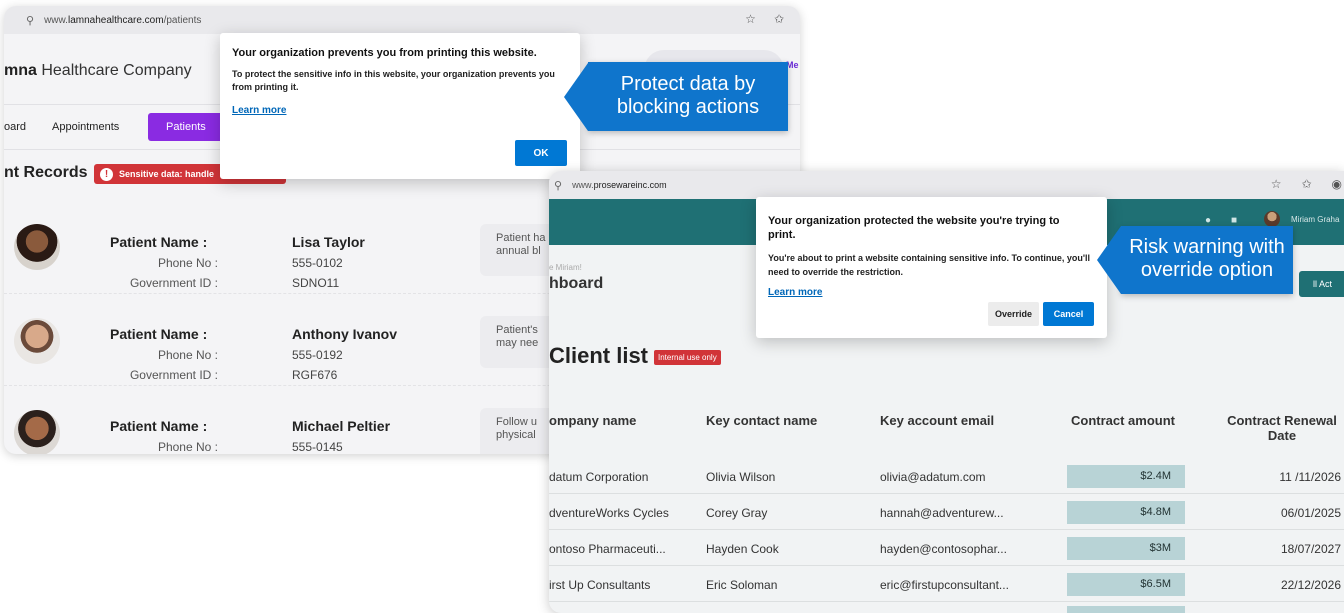  Describe the element at coordinates (1321, 284) in the screenshot. I see `all-activity-button: ll Act` at that location.